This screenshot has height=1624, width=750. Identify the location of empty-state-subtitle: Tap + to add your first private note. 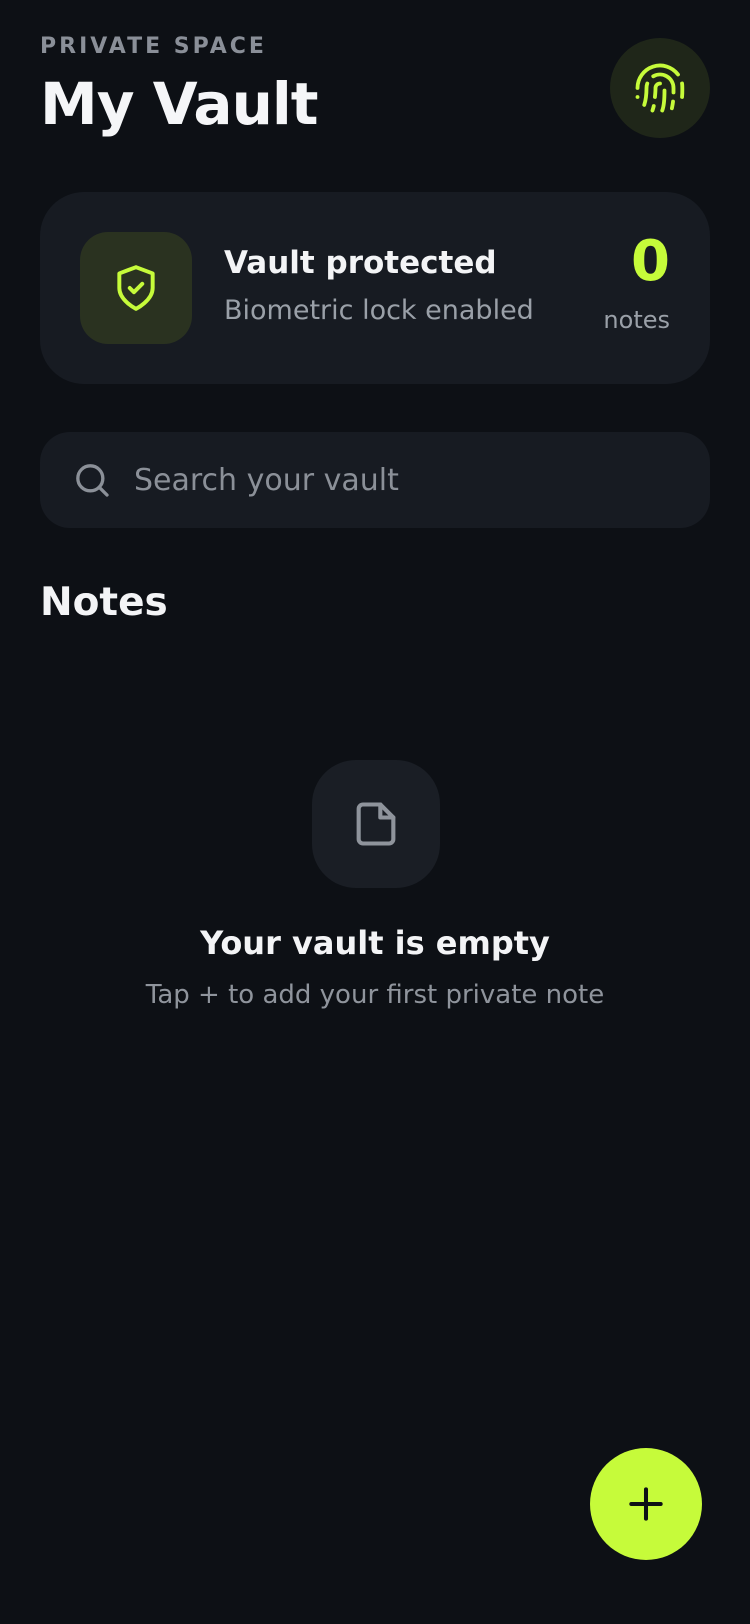
(375, 995).